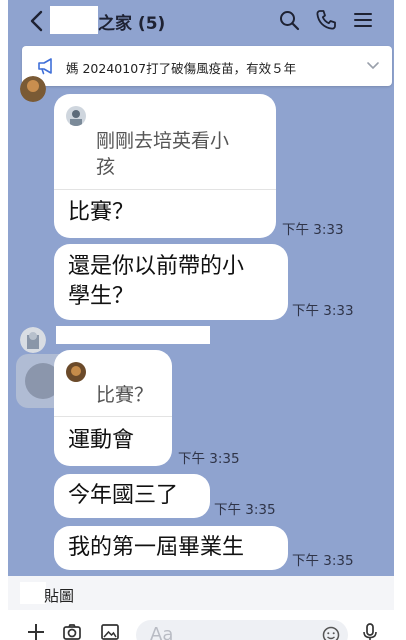  What do you see at coordinates (110, 631) in the screenshot?
I see `image-icon` at bounding box center [110, 631].